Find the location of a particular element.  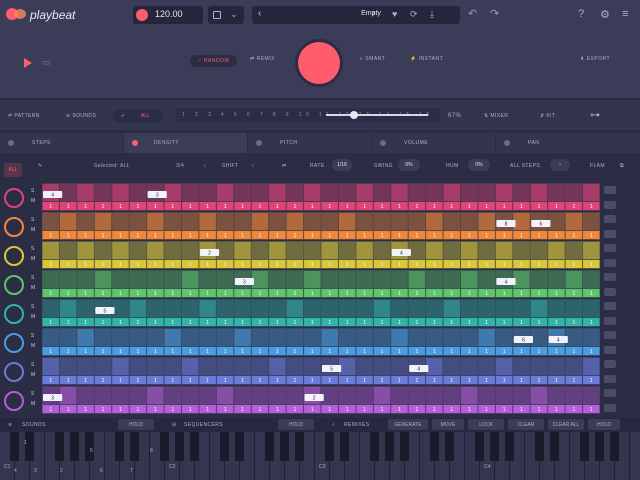

clear-all-button: CLEAR ALL is located at coordinates (566, 424).